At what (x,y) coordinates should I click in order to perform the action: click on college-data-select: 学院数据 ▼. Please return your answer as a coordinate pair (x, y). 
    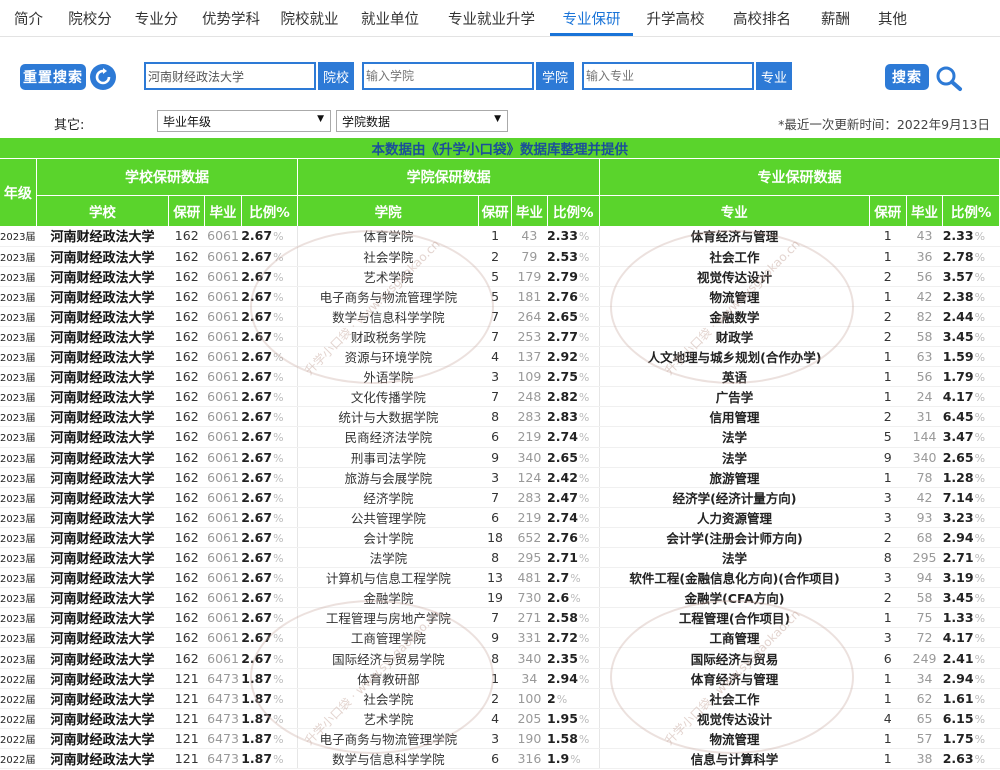
    Looking at the image, I should click on (422, 121).